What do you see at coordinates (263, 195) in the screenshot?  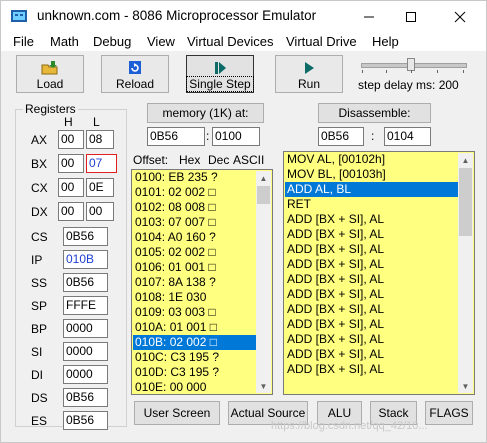 I see `memory-scroll-thumb` at bounding box center [263, 195].